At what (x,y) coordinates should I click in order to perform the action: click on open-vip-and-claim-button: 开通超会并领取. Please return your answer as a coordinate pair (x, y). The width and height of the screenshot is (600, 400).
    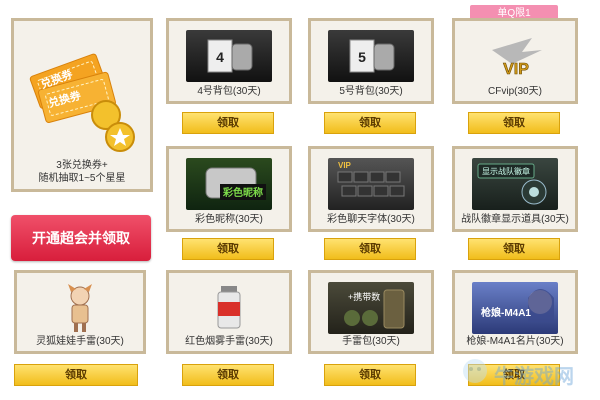
    Looking at the image, I should click on (81, 238).